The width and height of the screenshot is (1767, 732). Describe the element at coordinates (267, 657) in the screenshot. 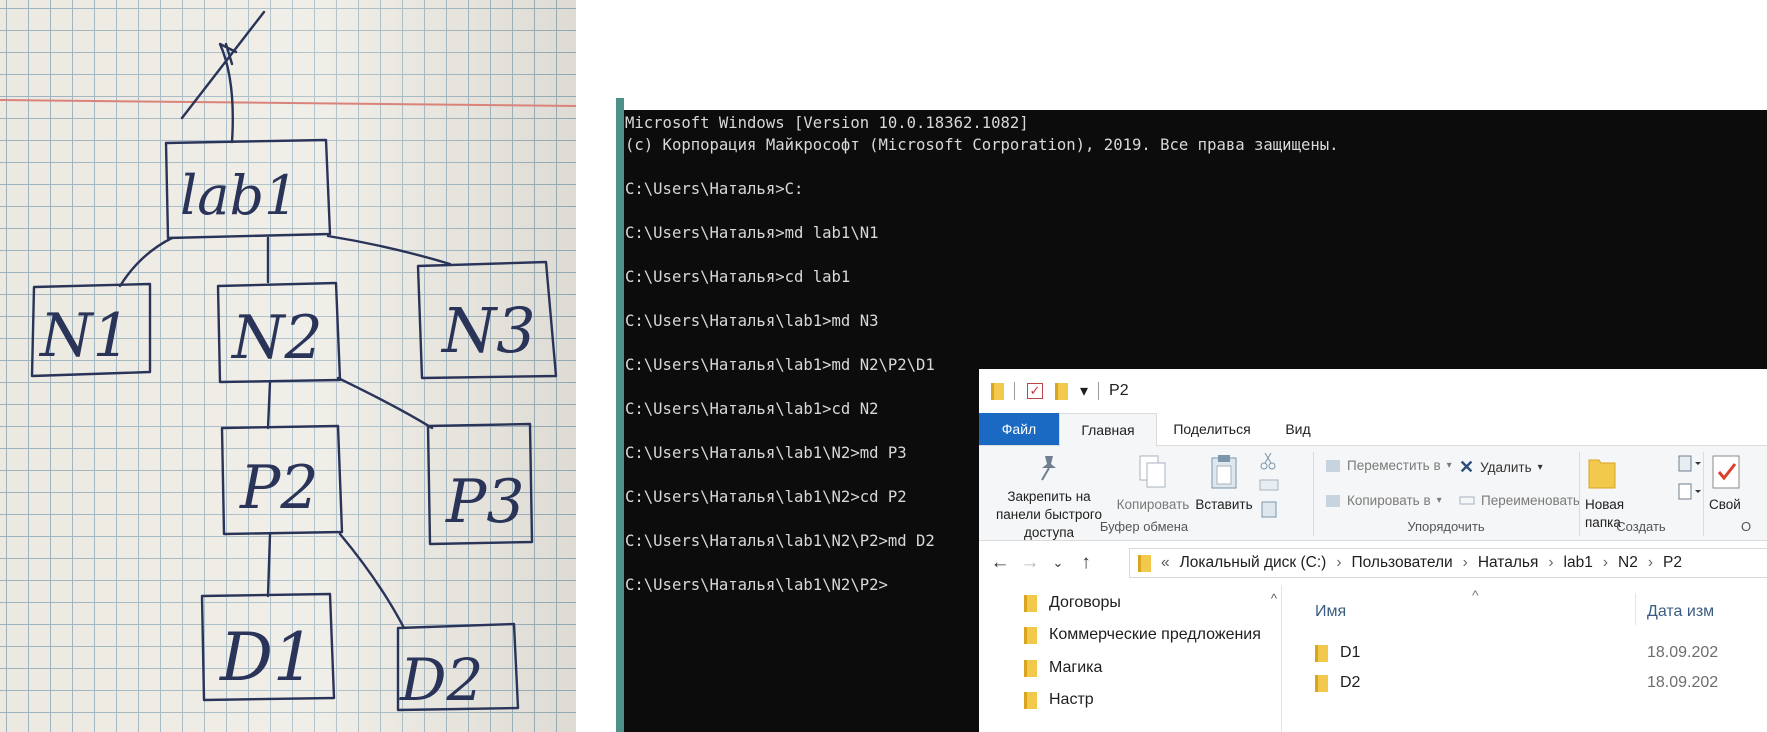

I see `label-d1: D1` at that location.